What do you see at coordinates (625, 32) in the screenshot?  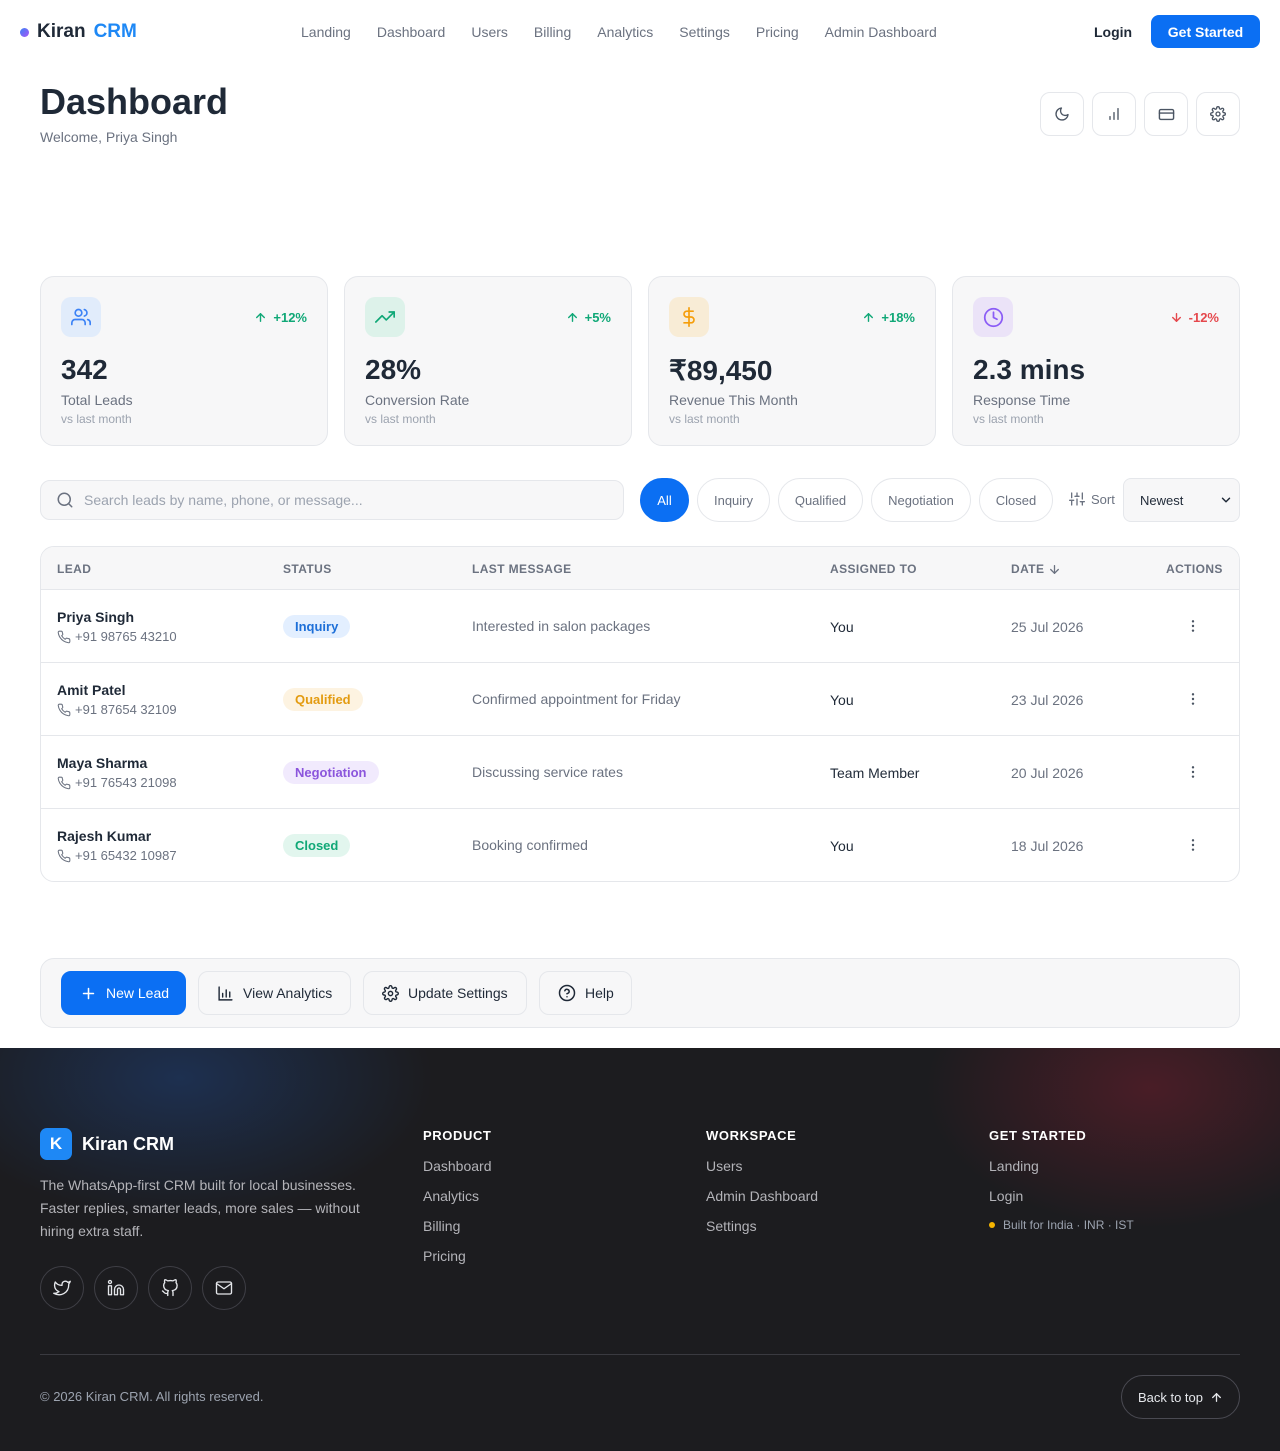 I see `nav-link-analytics: Analytics` at bounding box center [625, 32].